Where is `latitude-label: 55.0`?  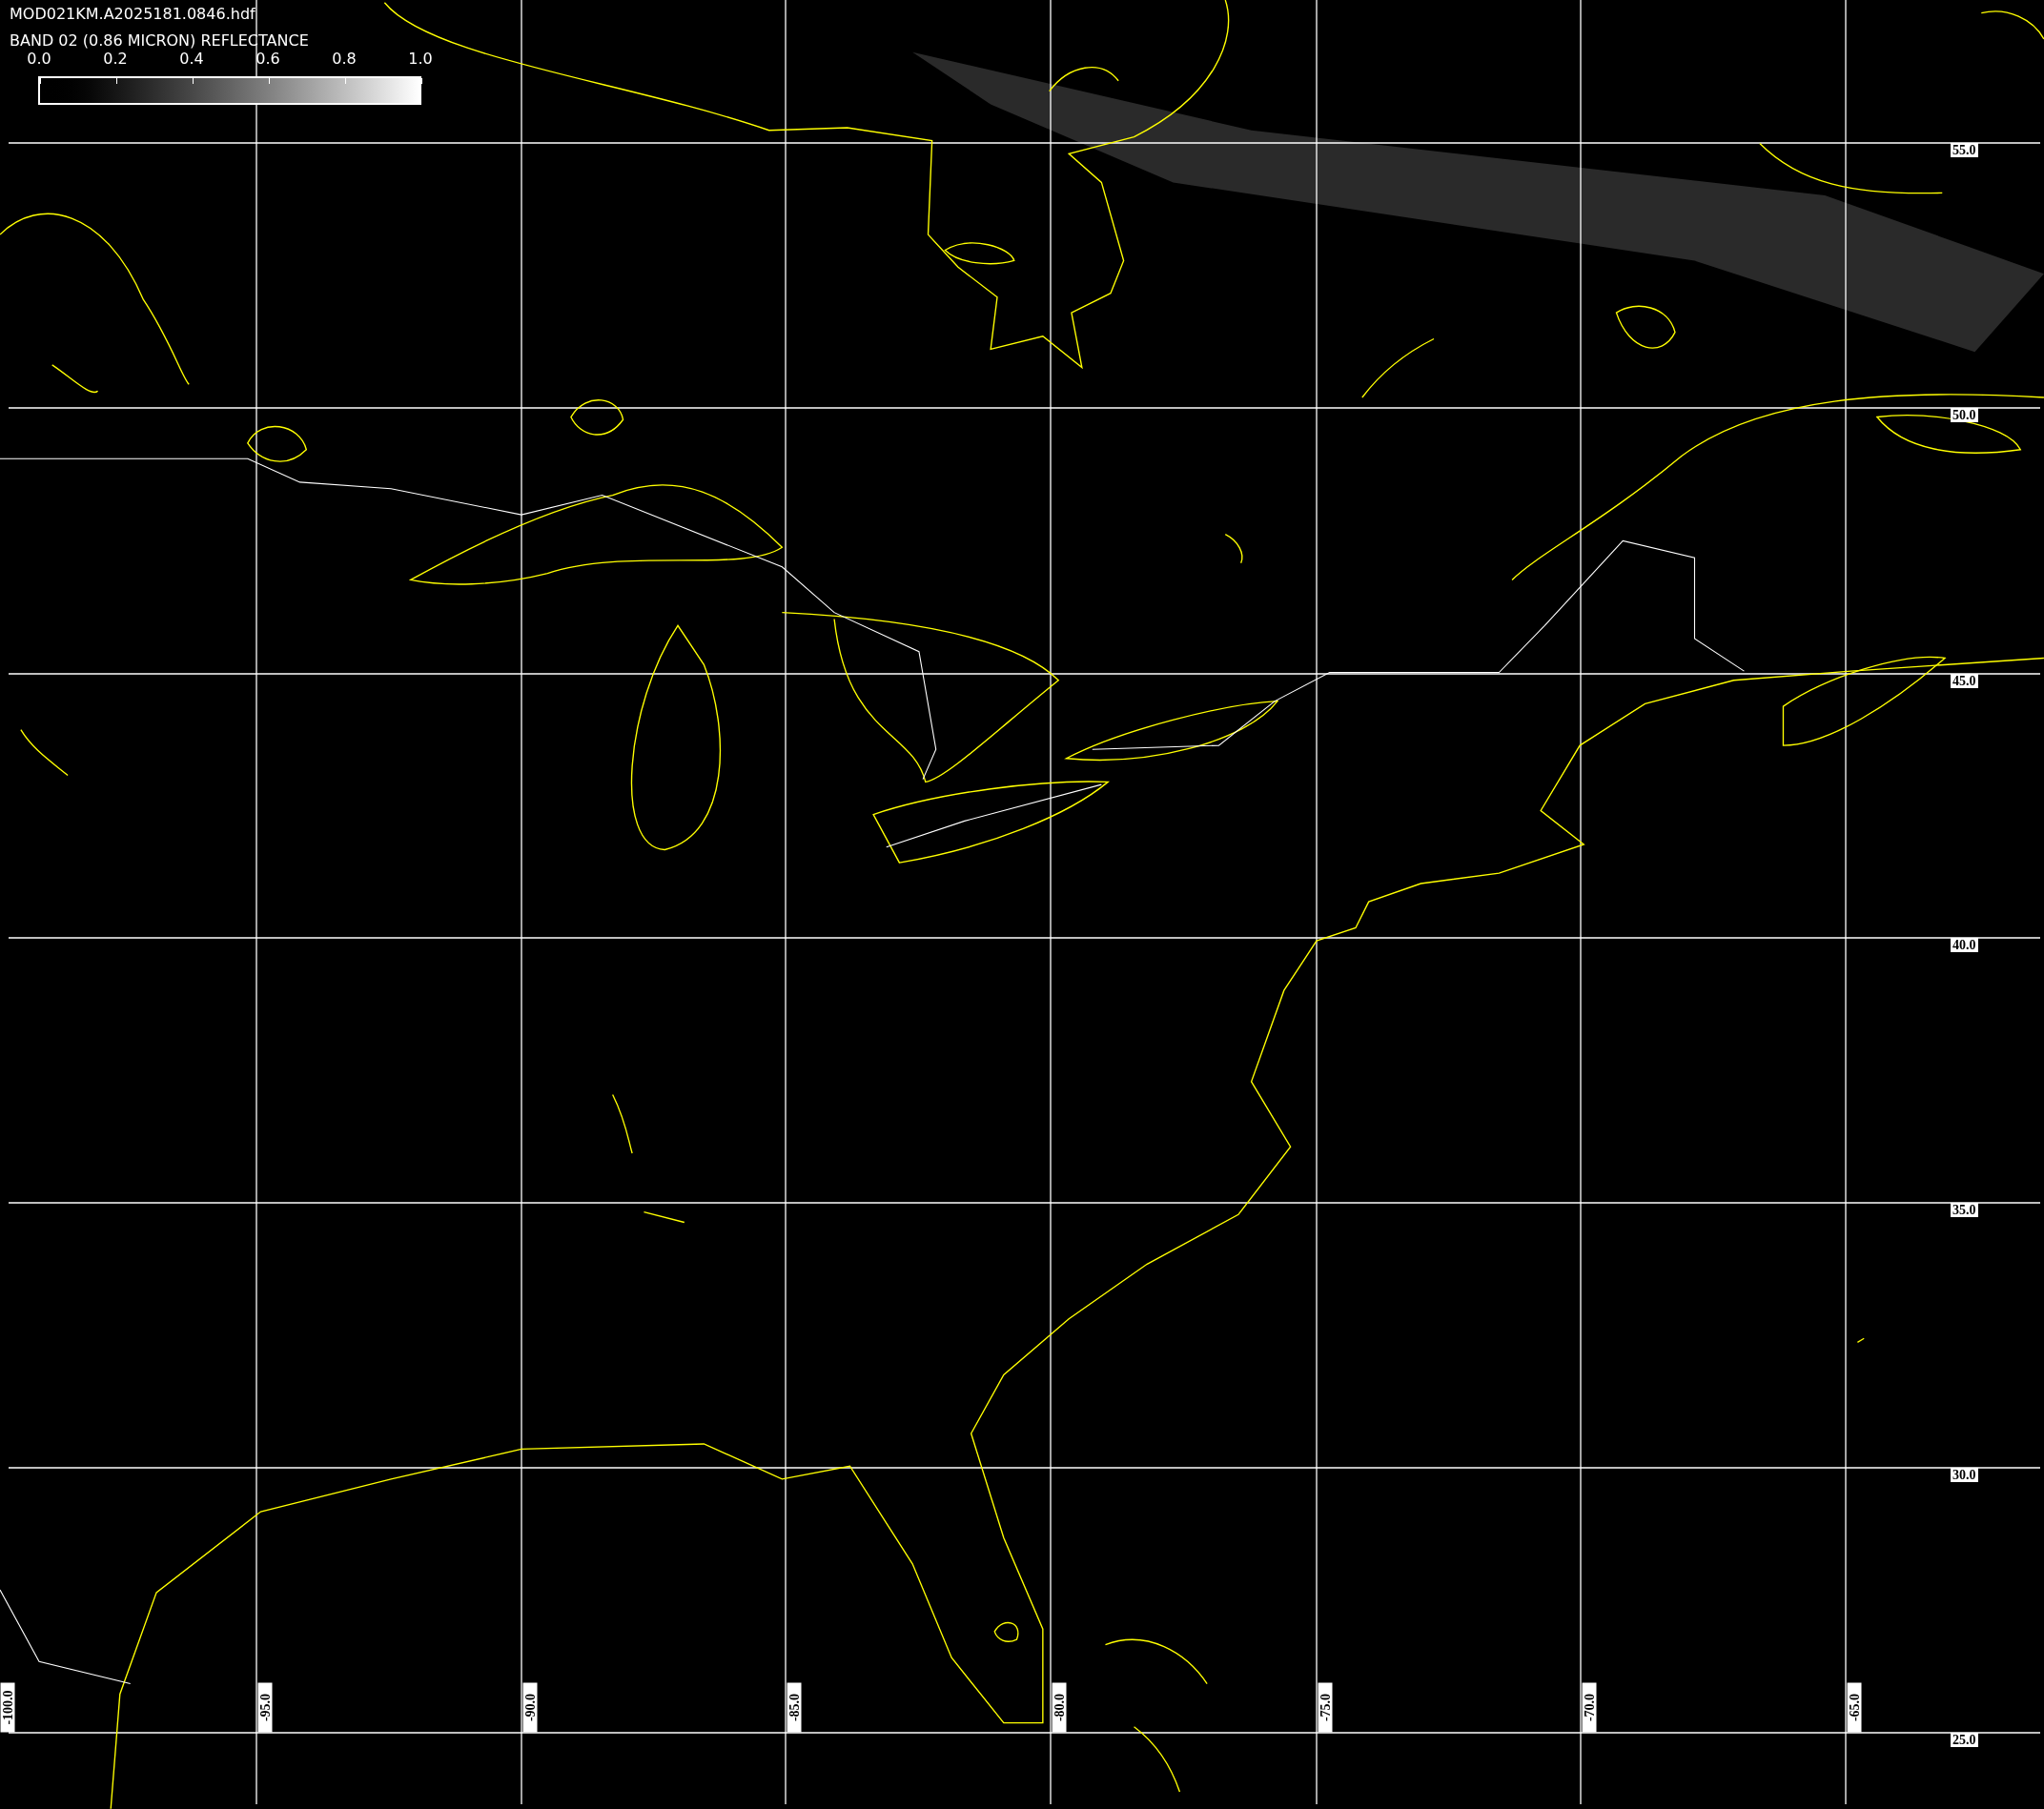
latitude-label: 55.0 is located at coordinates (1964, 150).